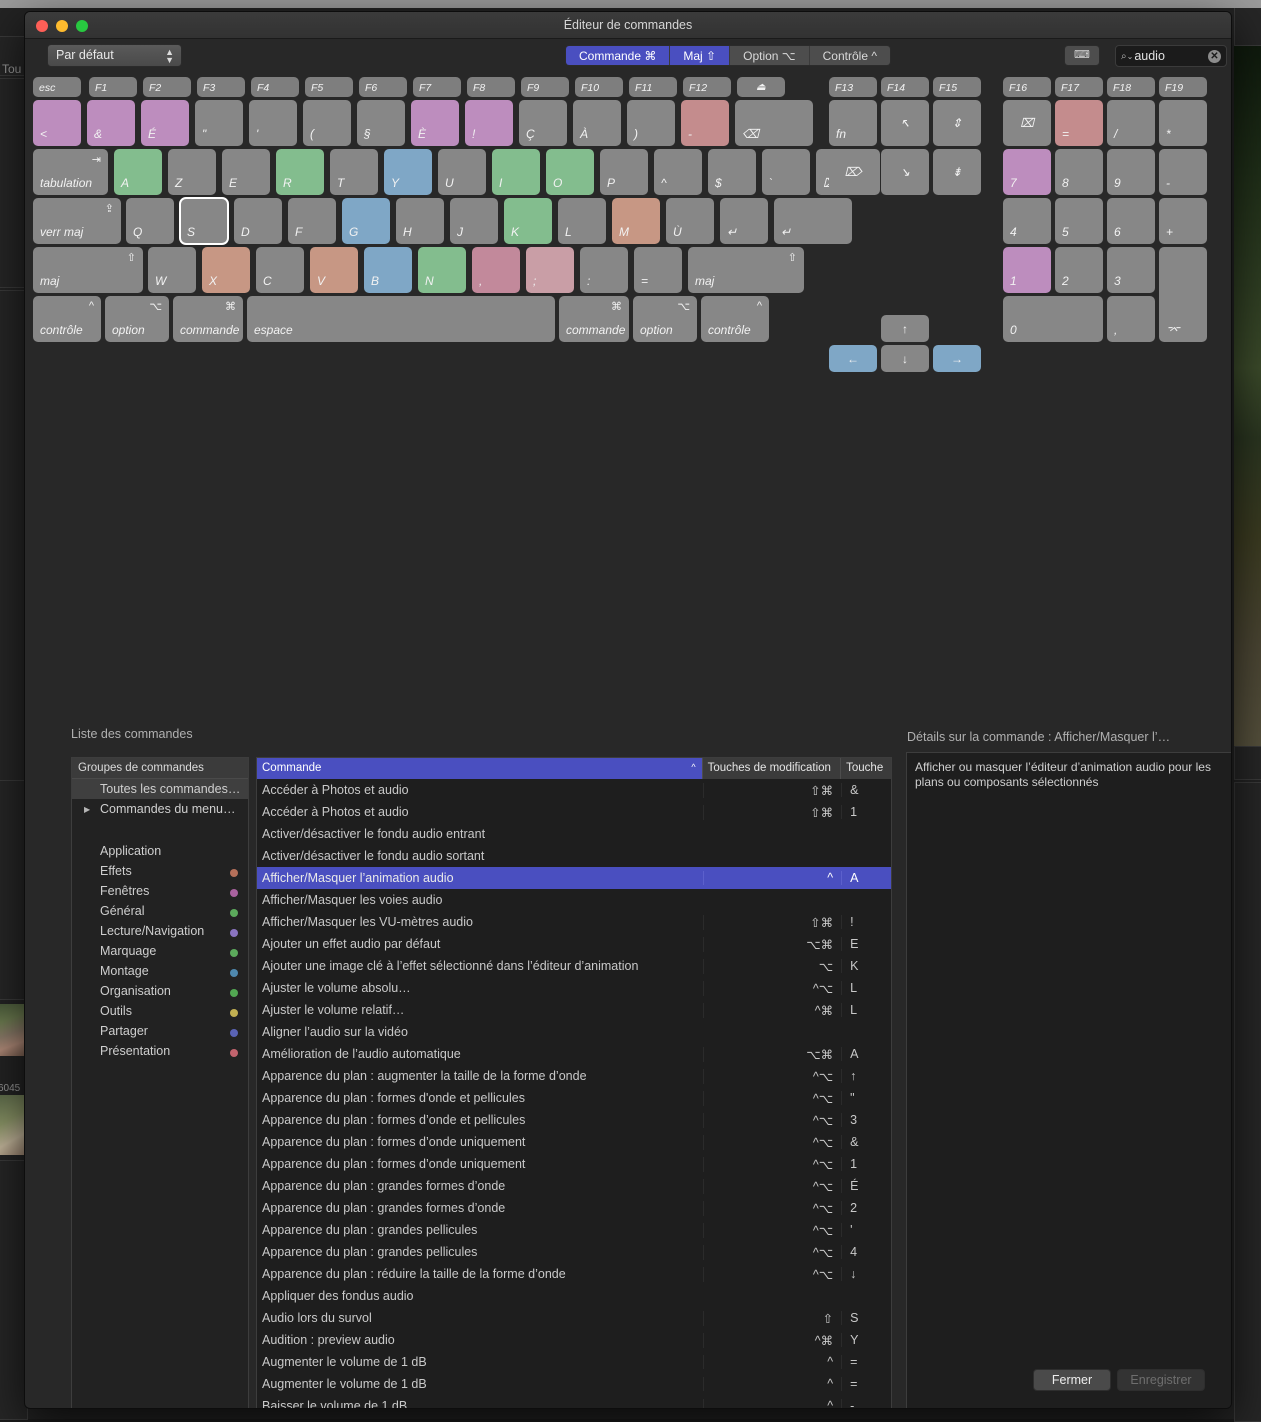 This screenshot has width=1261, height=1422. I want to click on modifier-segment-2: Option ⌥, so click(770, 55).